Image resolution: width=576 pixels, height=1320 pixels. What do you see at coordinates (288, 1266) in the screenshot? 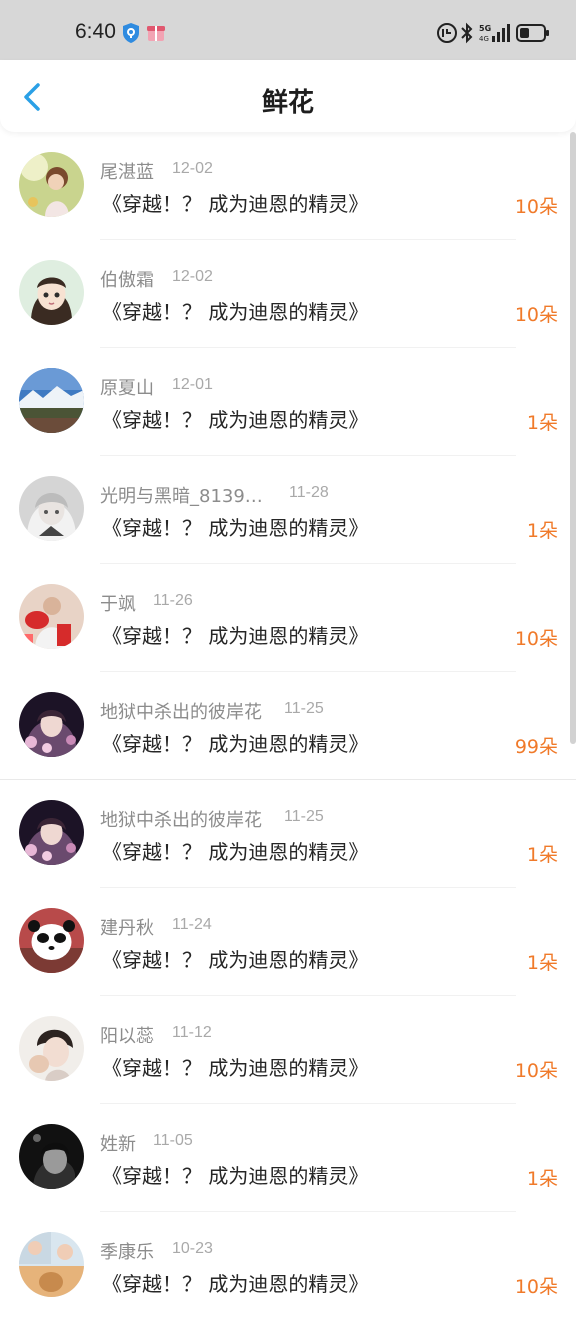
I see `list-item: 季康乐 10-23 《穿越！？ 成为迪恩的精灵》 10朵` at bounding box center [288, 1266].